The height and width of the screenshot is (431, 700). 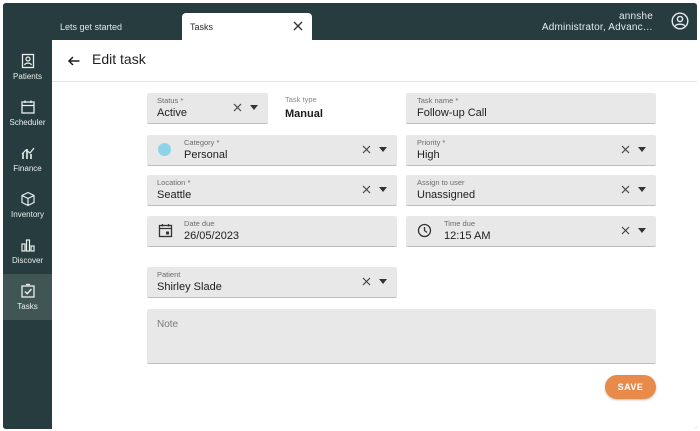 What do you see at coordinates (272, 150) in the screenshot?
I see `category-select: Category * Personal` at bounding box center [272, 150].